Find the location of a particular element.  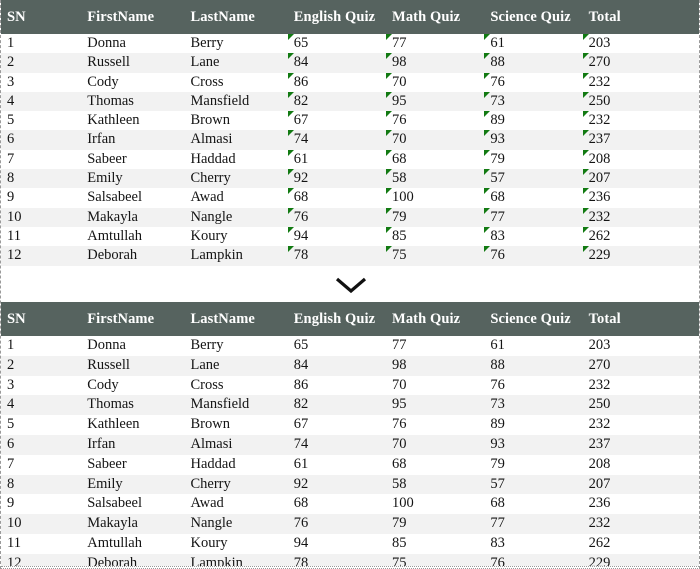

cell-english-quiz: 86 is located at coordinates (337, 385).